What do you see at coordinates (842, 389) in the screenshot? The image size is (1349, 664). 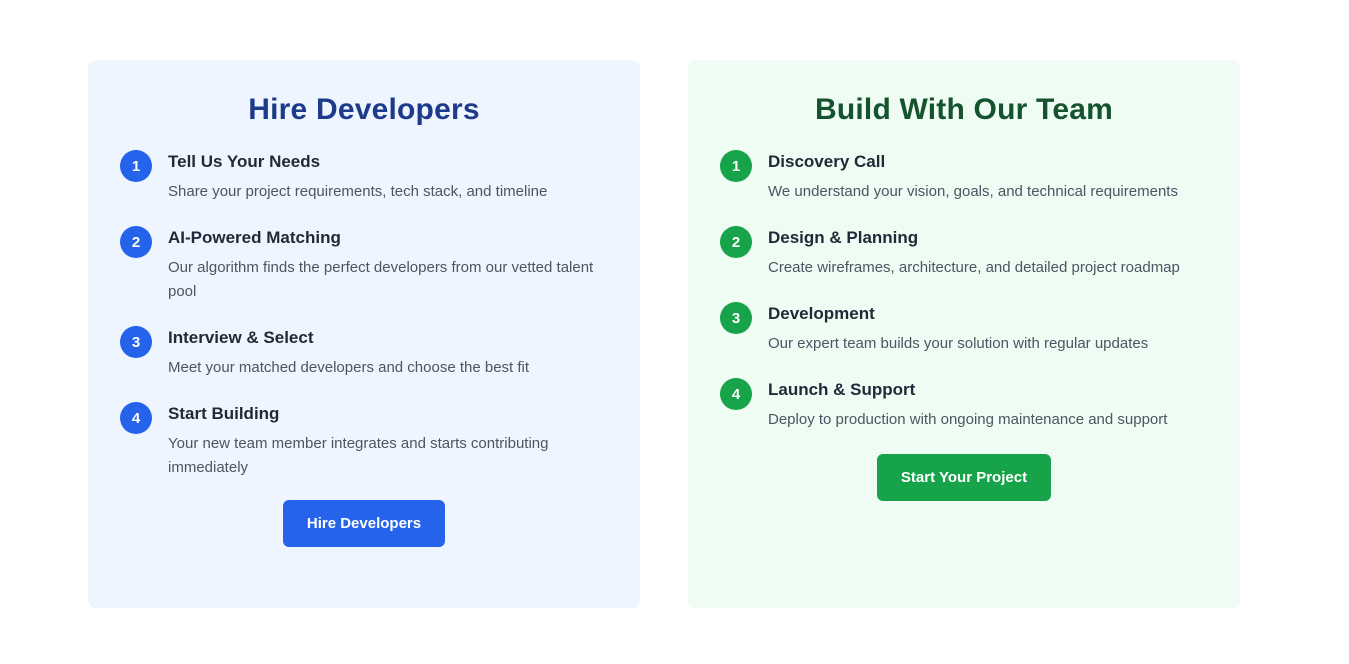 I see `step-title: Launch & Support` at bounding box center [842, 389].